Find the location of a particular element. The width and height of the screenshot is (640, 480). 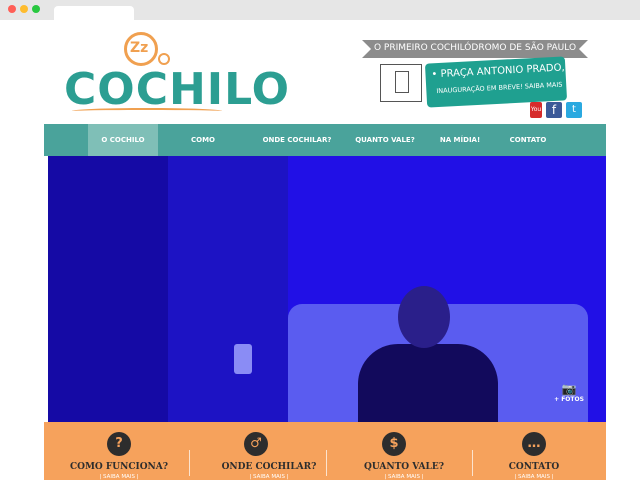

feature-onde-cochilar: ♂ ONDE COCHILAR? | SAIBA MAIS | is located at coordinates (269, 451).